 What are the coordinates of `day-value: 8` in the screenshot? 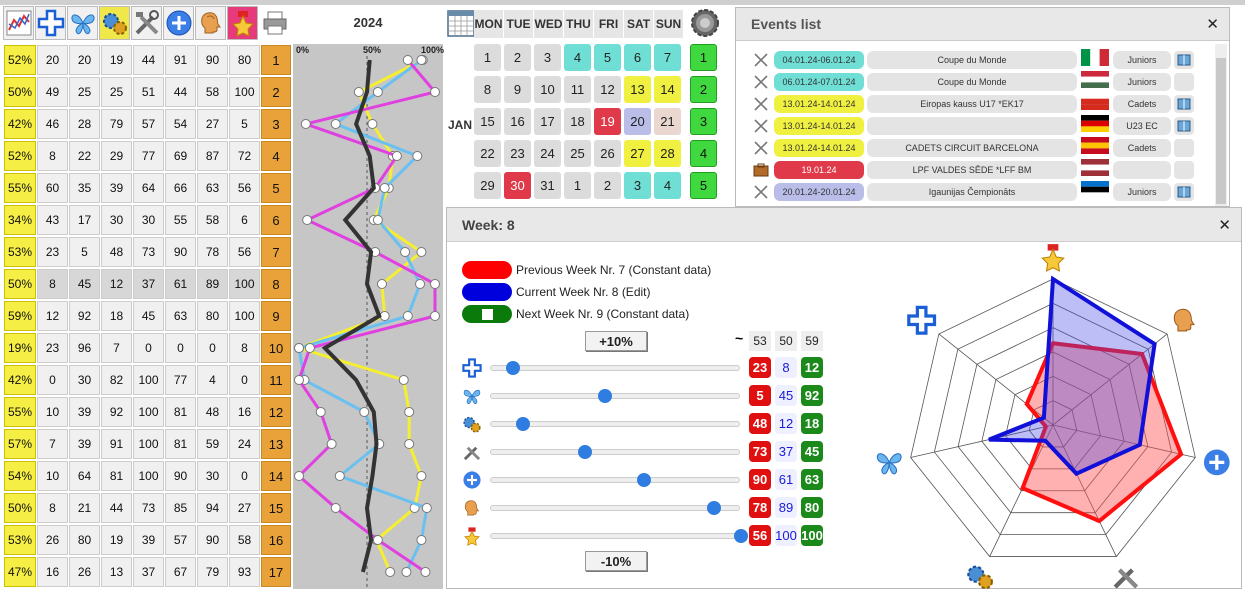 It's located at (52, 284).